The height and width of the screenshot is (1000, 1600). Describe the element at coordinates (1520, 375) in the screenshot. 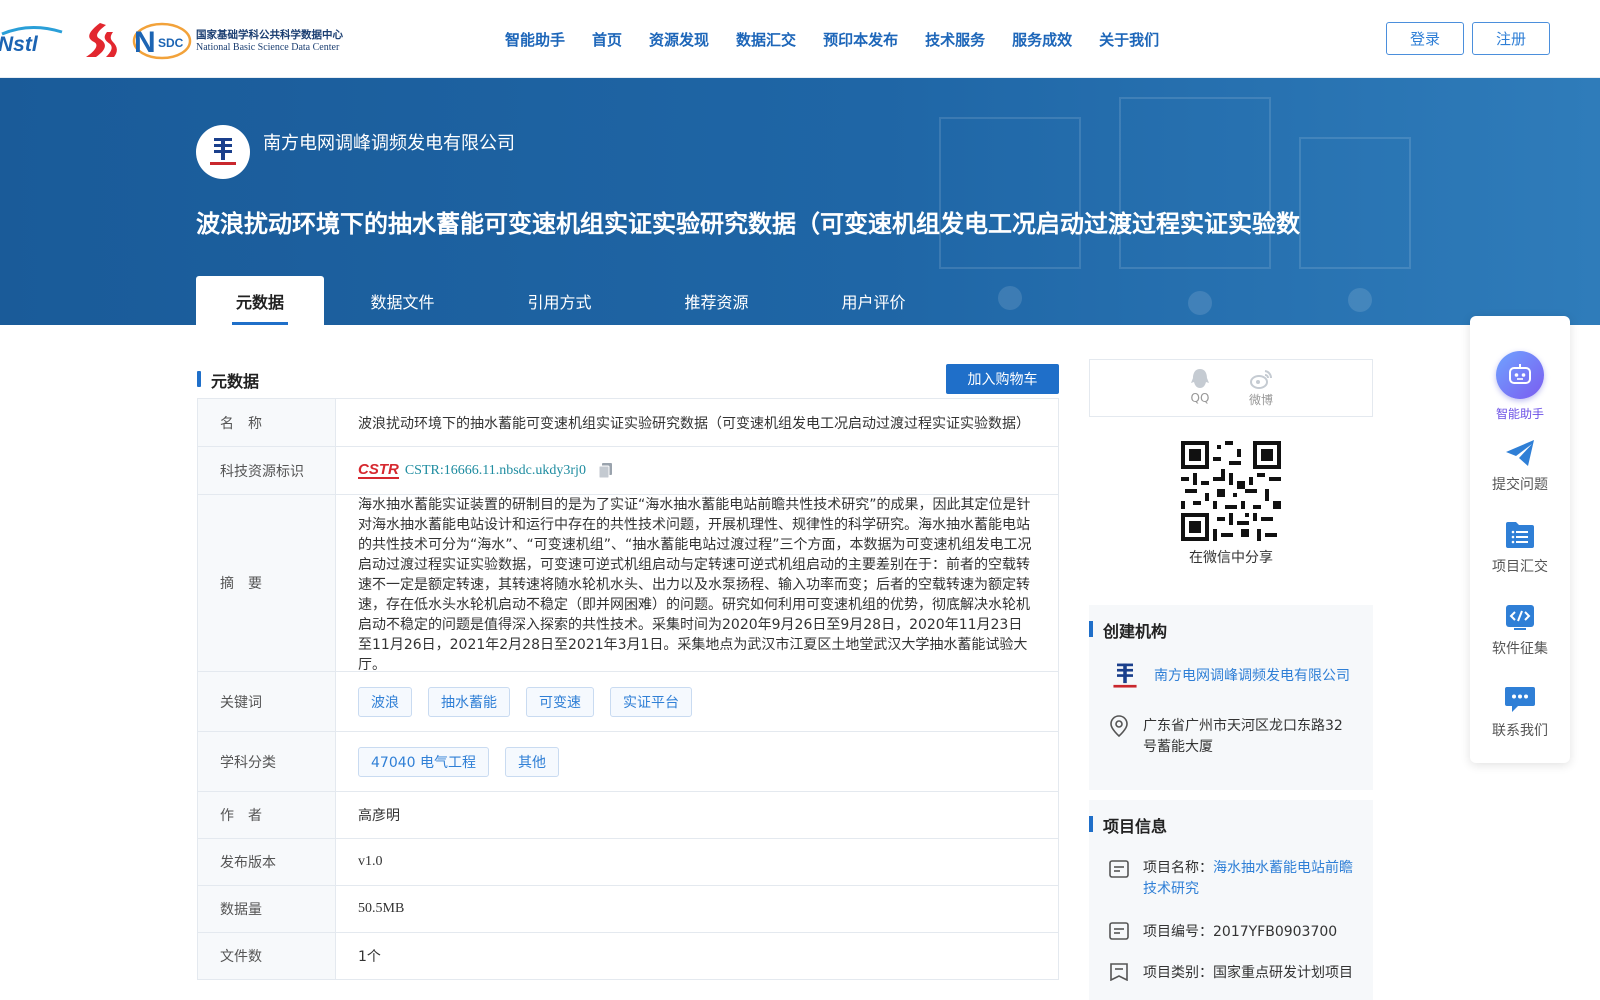

I see `robot-icon` at that location.